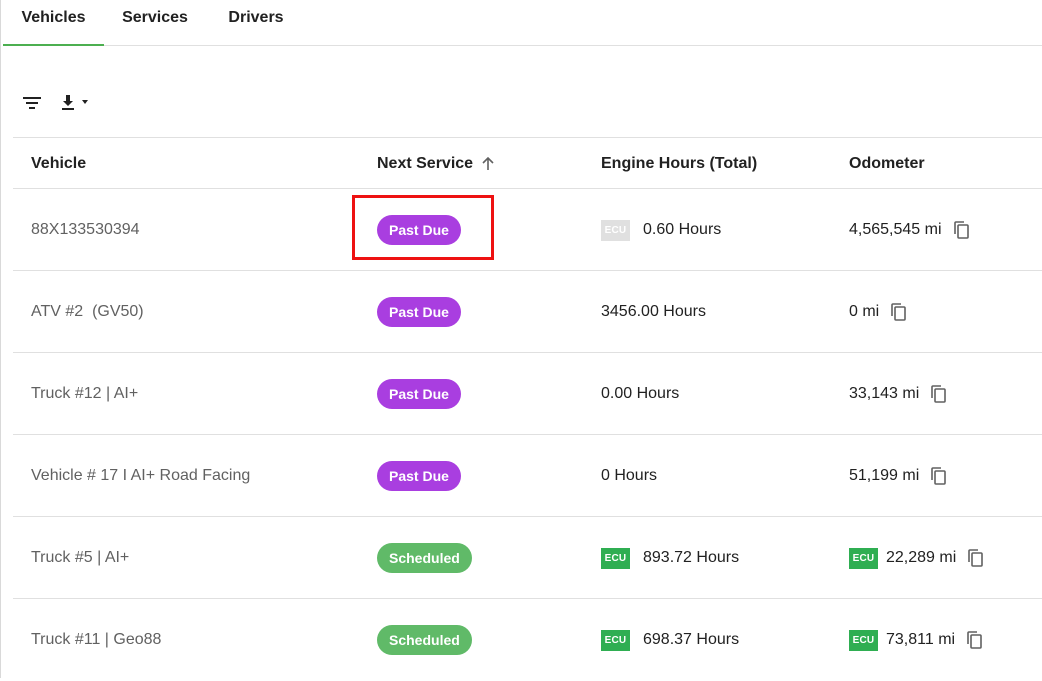 Image resolution: width=1042 pixels, height=681 pixels. What do you see at coordinates (884, 475) in the screenshot?
I see `odometer-value: 51,199 mi` at bounding box center [884, 475].